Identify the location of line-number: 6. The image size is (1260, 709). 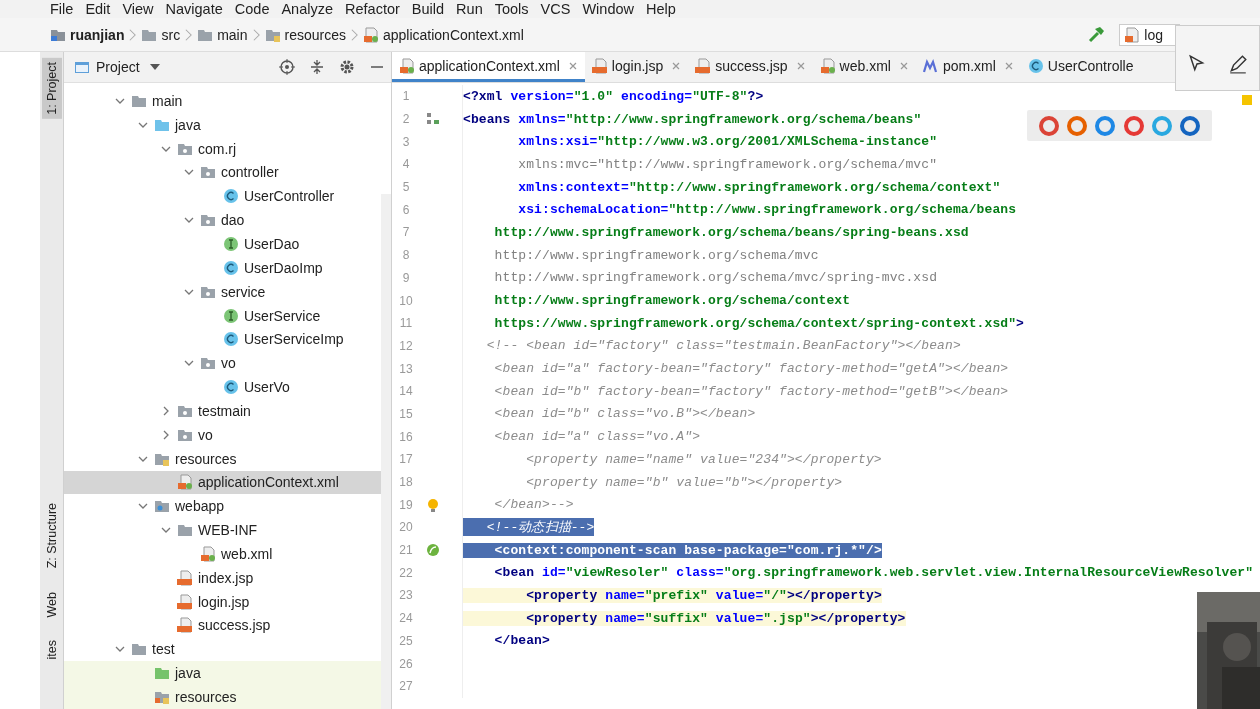
(406, 209).